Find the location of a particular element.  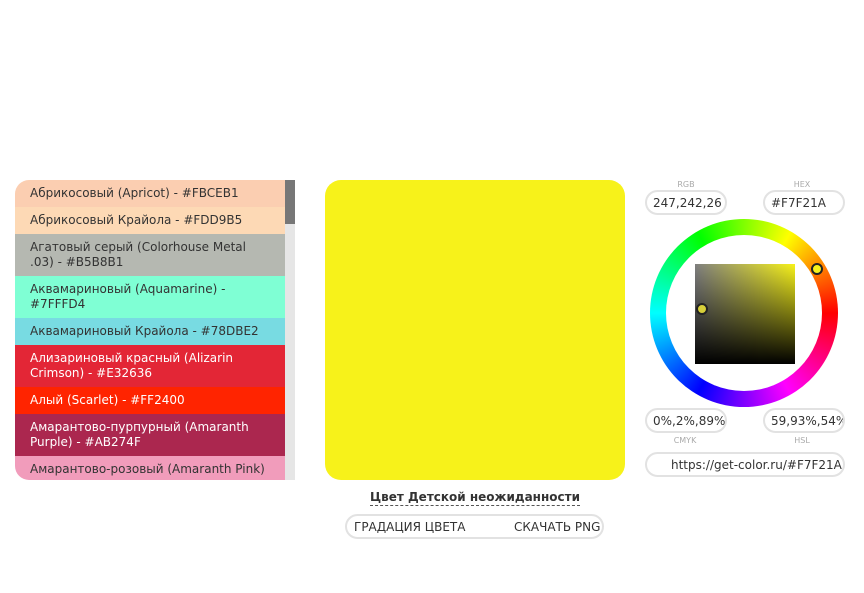

color-list-item: Алый (Scarlet) - #FF2400 is located at coordinates (150, 400).